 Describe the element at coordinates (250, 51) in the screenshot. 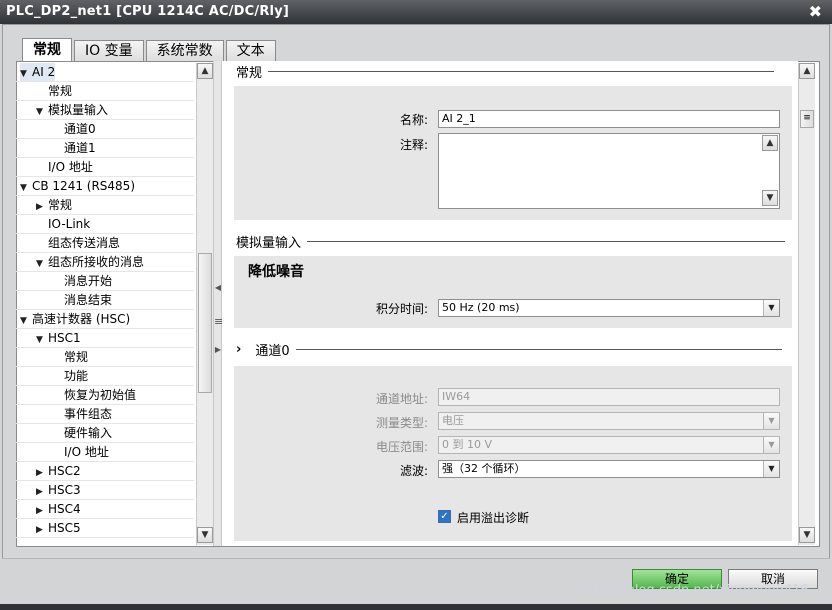

I see `tab-texts: 文本` at that location.